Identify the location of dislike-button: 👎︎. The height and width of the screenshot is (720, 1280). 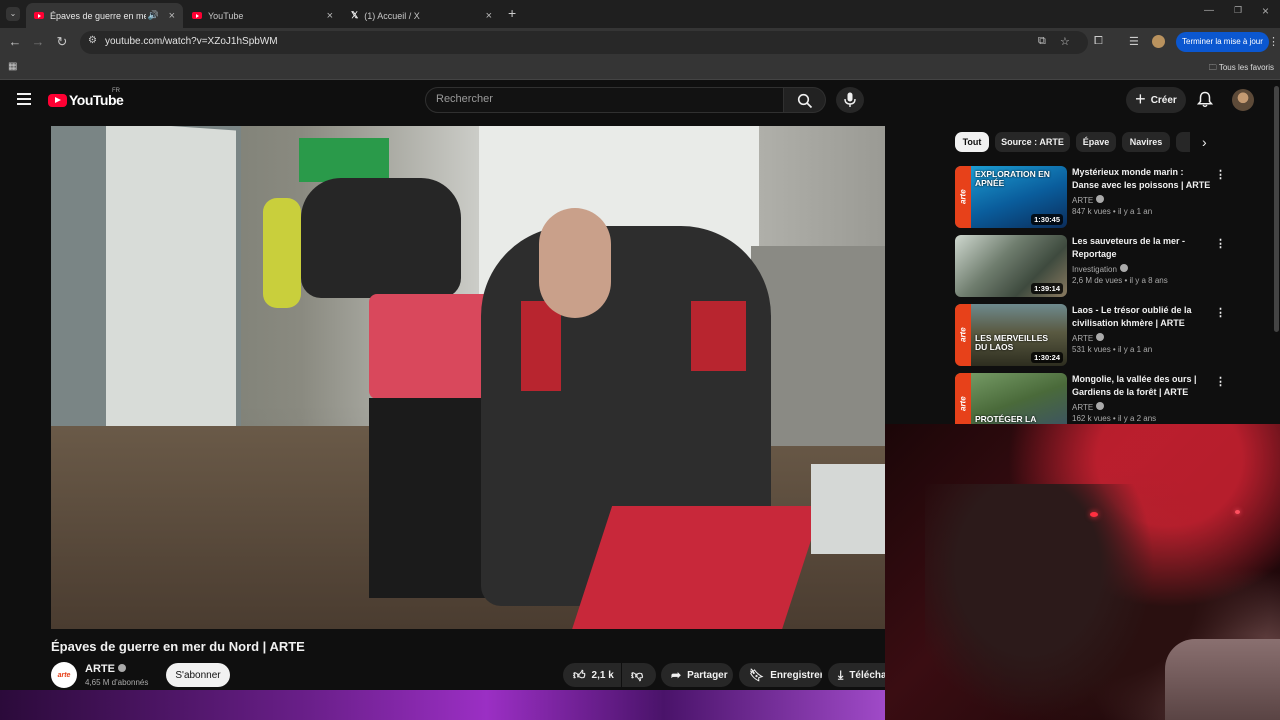
(639, 675).